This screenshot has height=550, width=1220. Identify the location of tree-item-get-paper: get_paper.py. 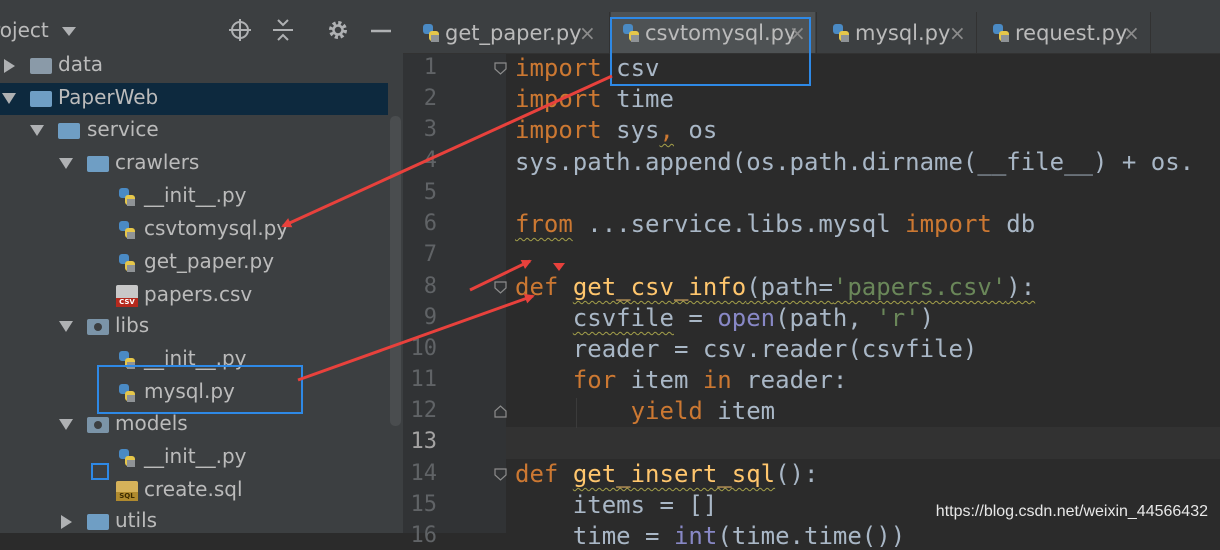
(194, 263).